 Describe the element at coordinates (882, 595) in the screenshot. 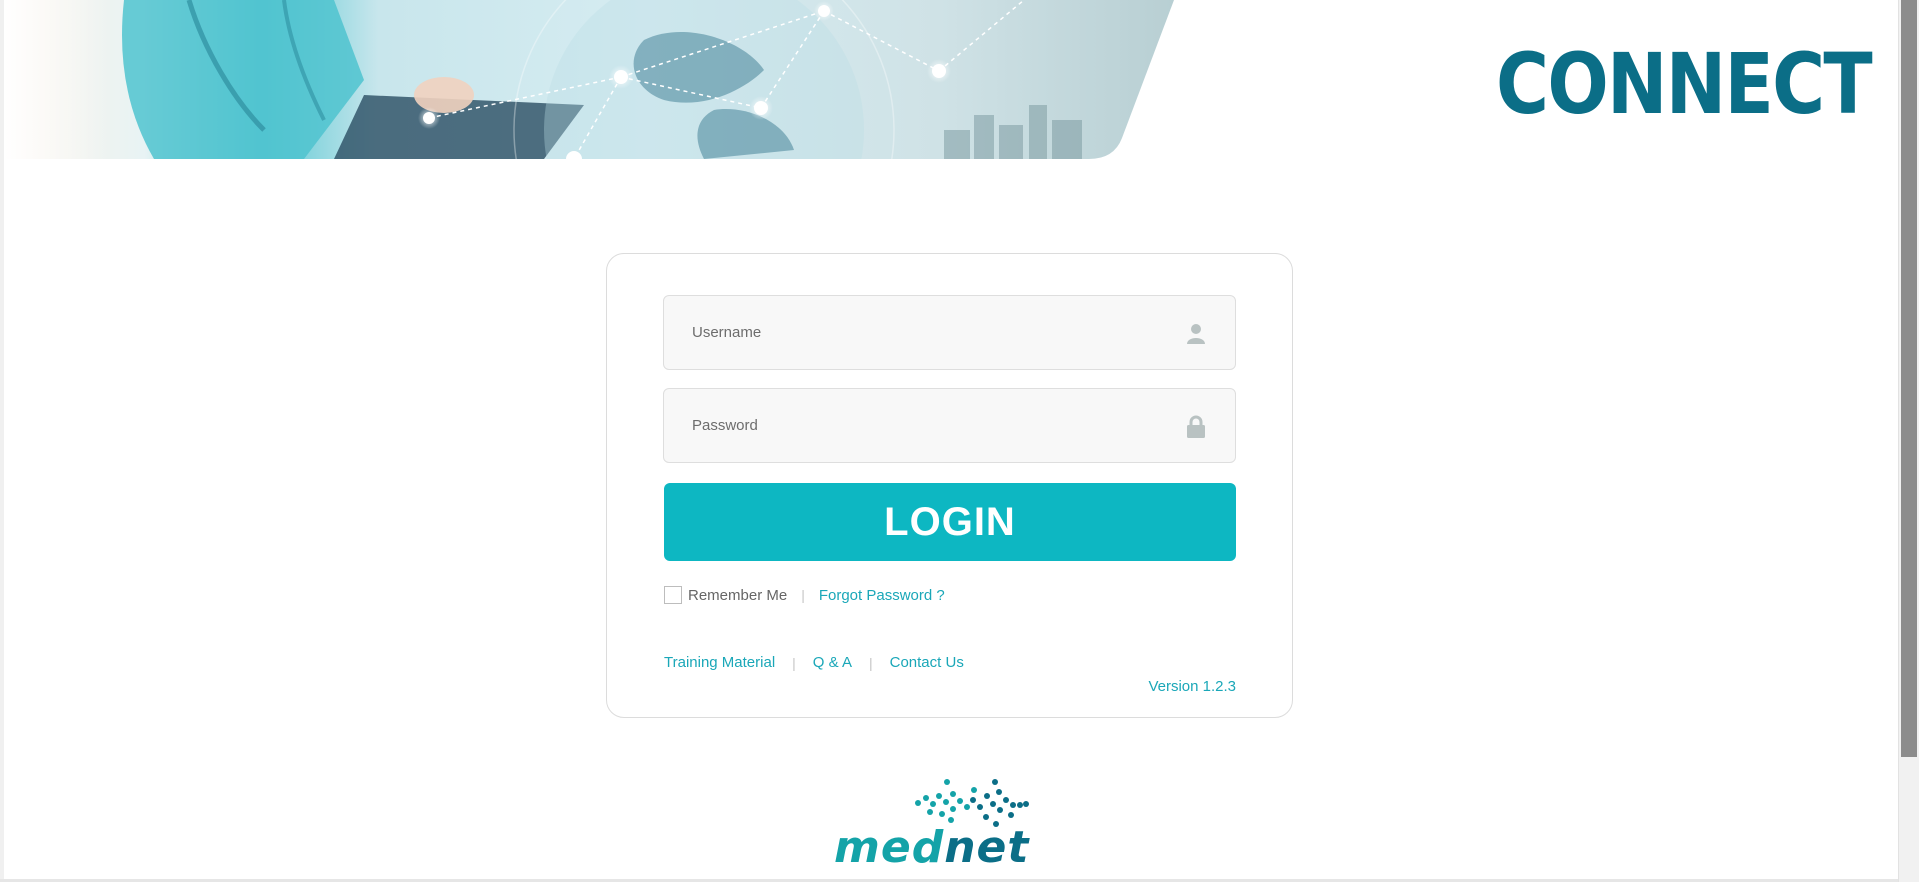

I see `forgot-password-link: Forgot Password ?` at that location.